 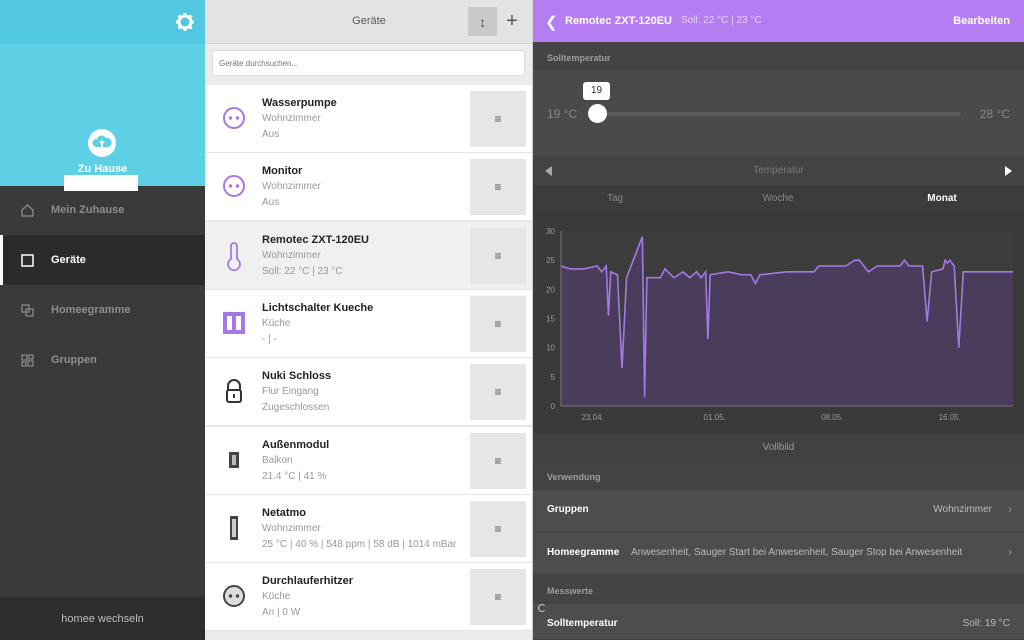 I want to click on slider-track, so click(x=778, y=114).